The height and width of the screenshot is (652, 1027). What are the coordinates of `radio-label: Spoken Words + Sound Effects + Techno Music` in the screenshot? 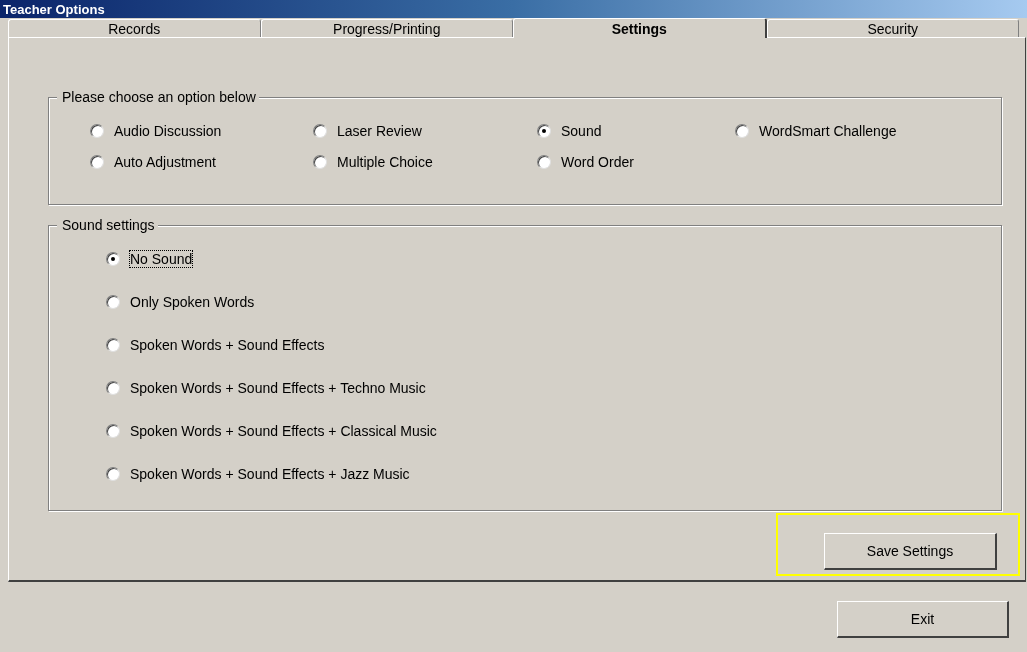 It's located at (278, 387).